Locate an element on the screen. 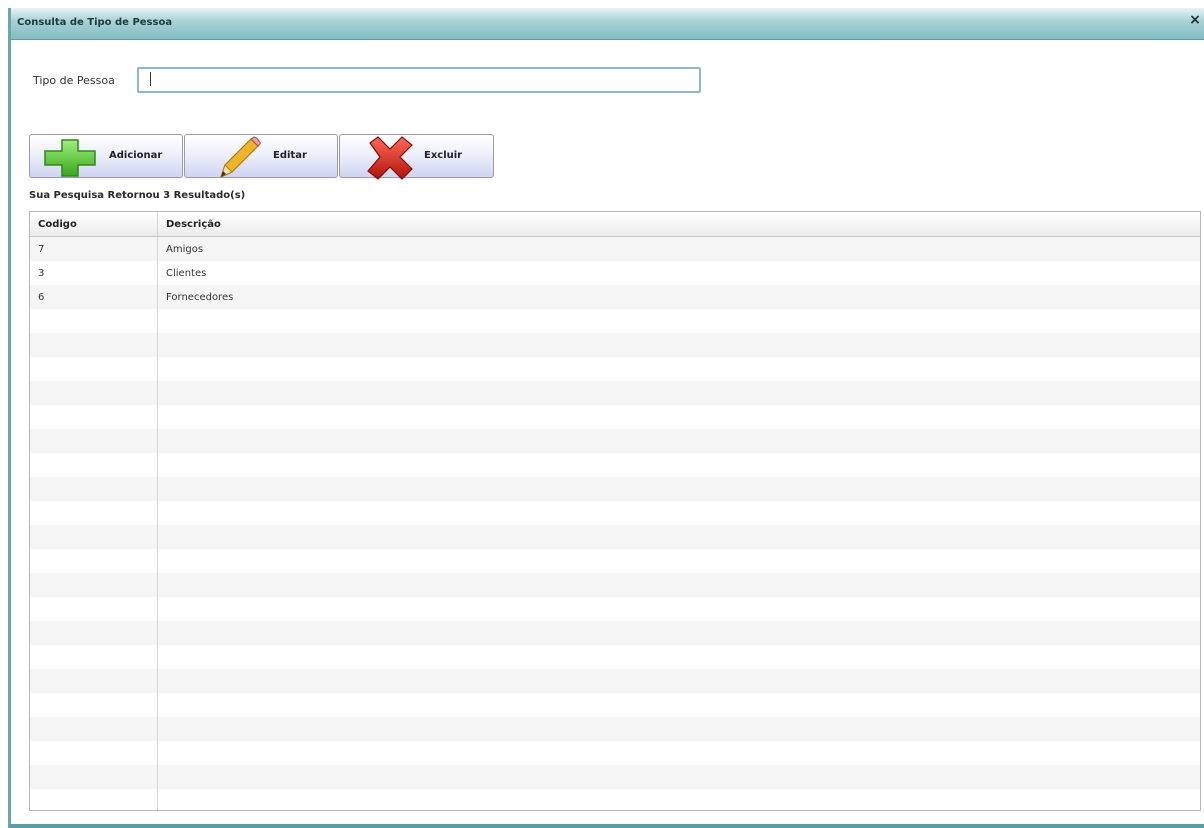 The image size is (1204, 828). tipo-pessoa-input is located at coordinates (419, 80).